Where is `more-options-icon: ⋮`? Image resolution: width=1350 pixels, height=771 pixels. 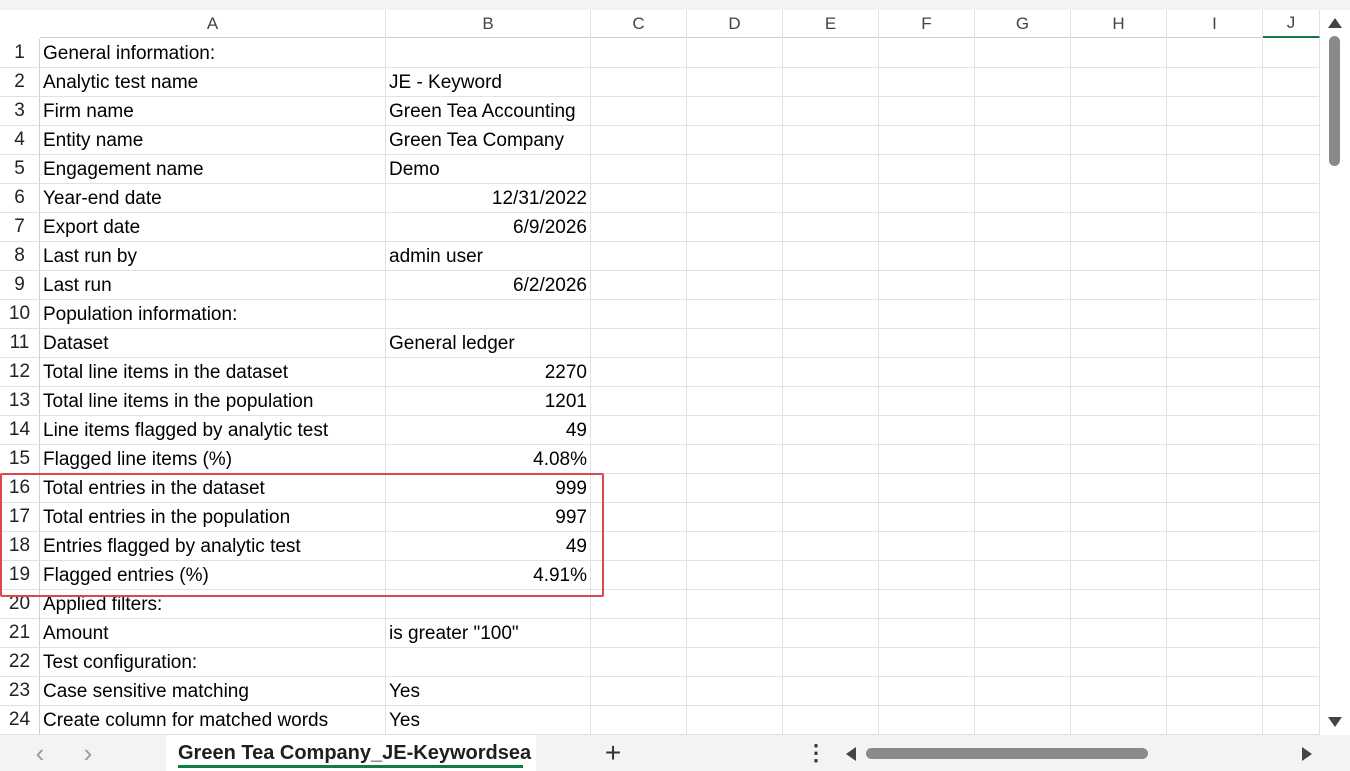
more-options-icon: ⋮ is located at coordinates (816, 753).